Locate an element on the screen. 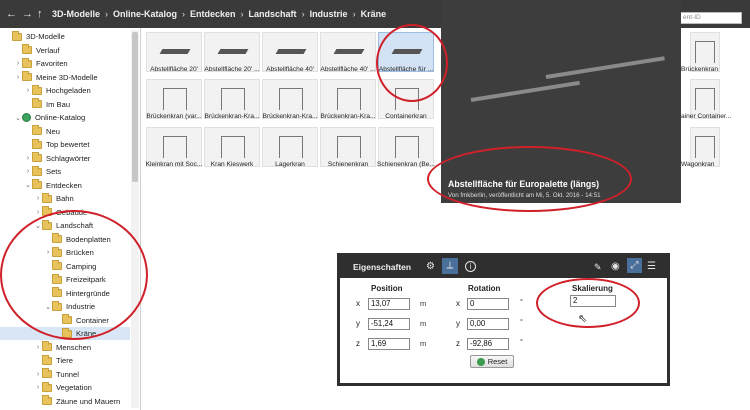 This screenshot has width=750, height=410. forward-arrow-icon: → is located at coordinates (27, 14).